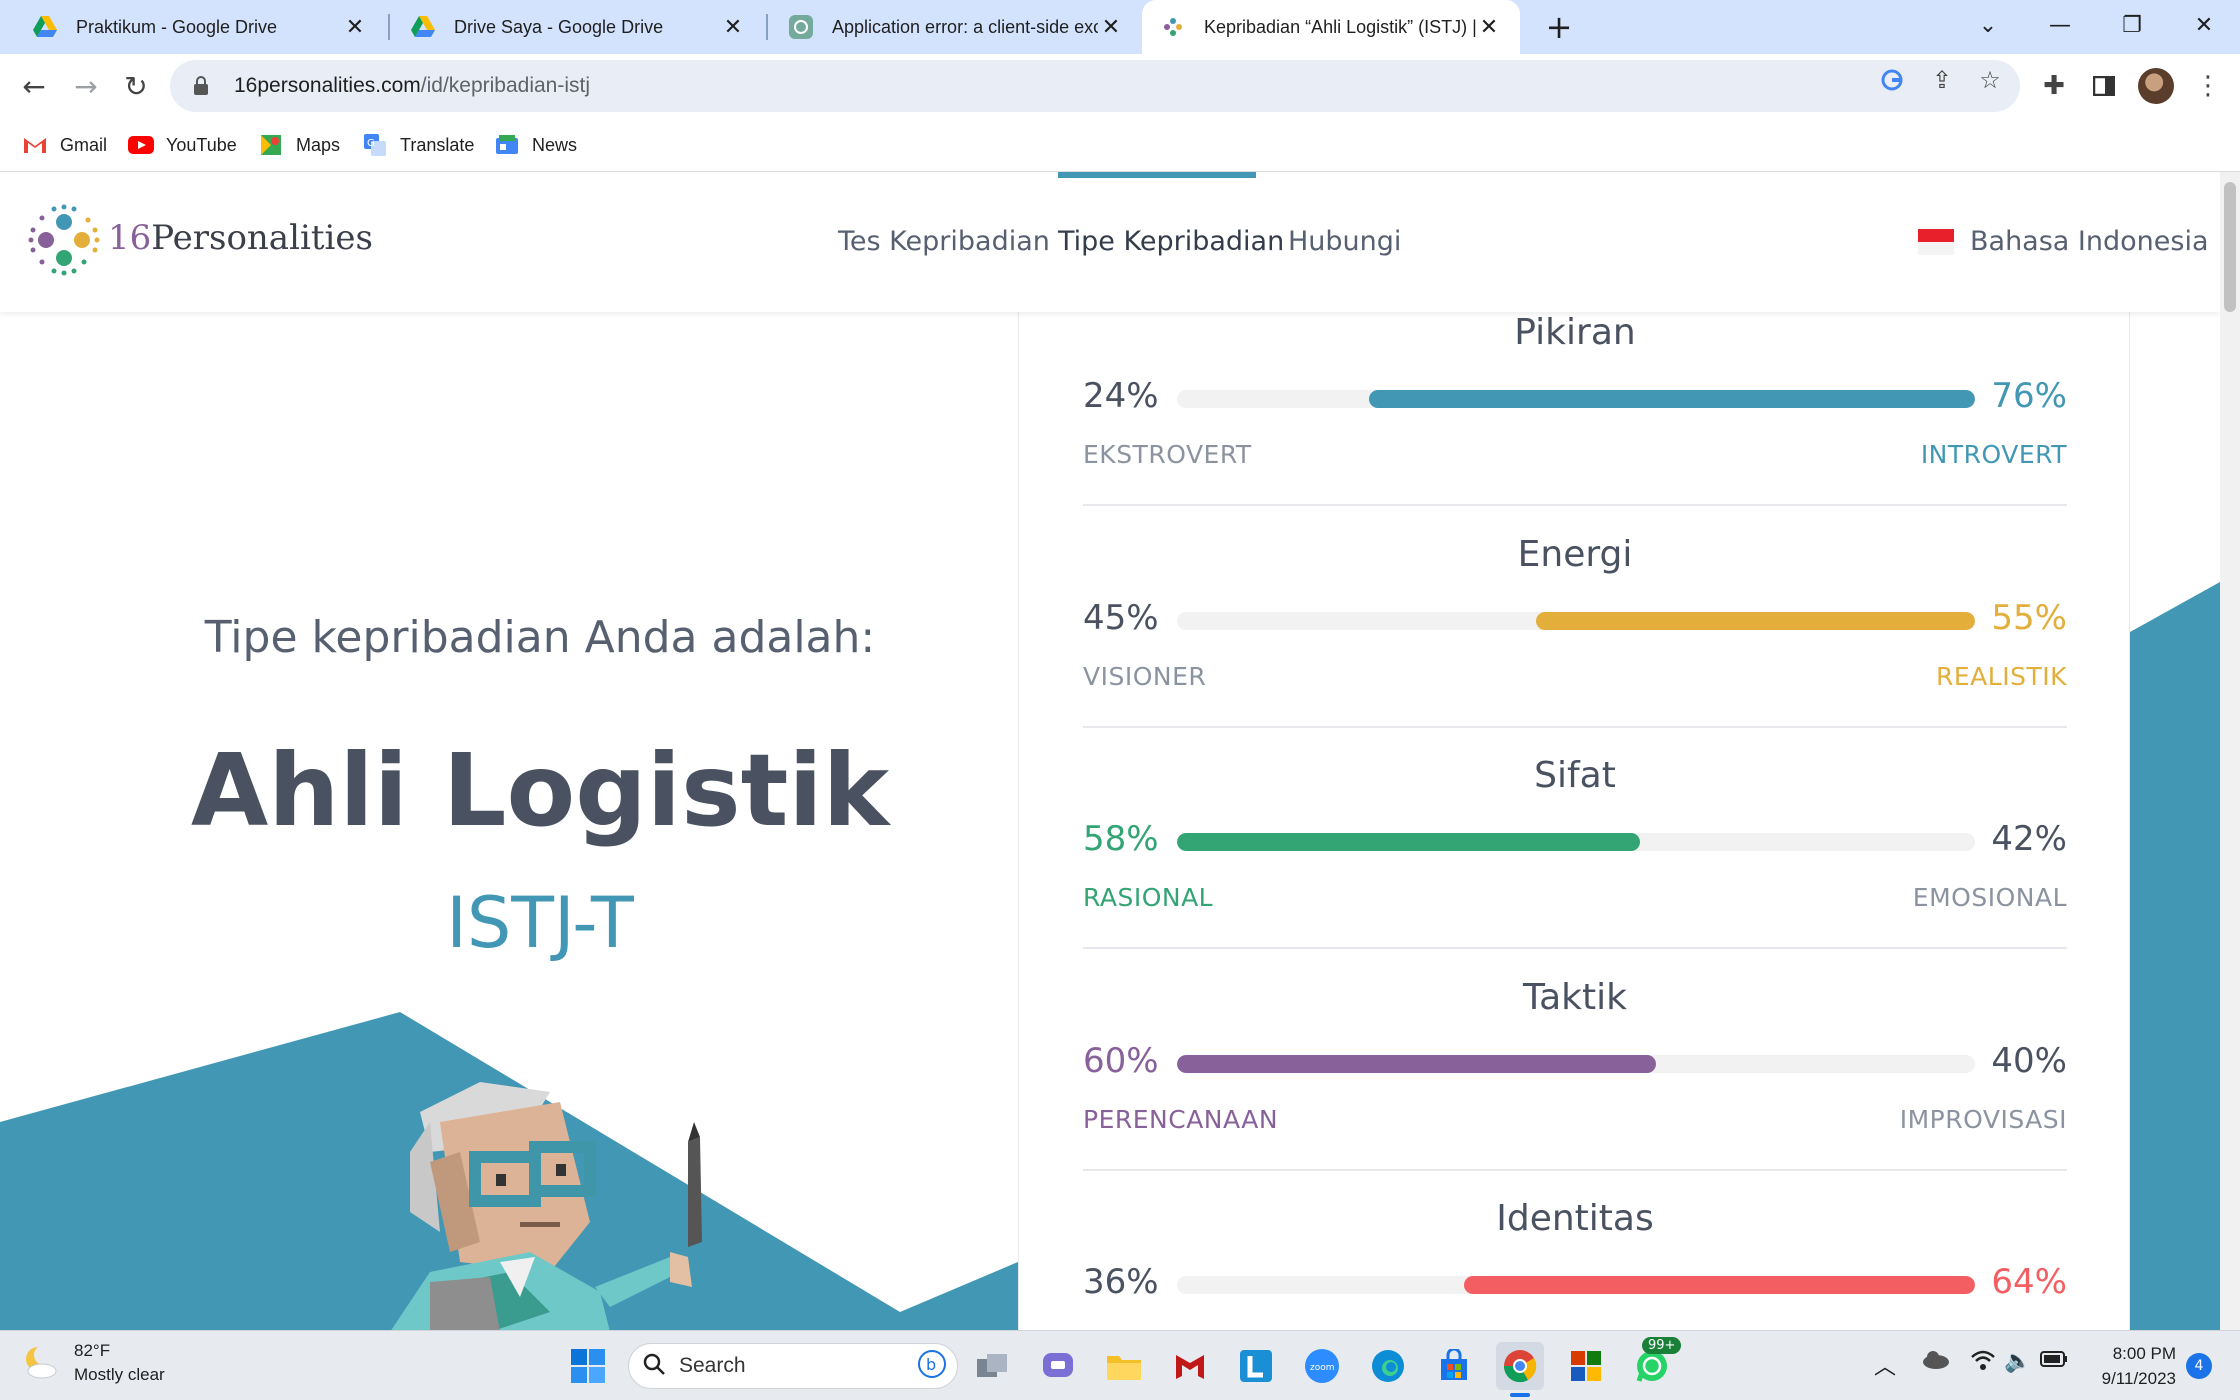  Describe the element at coordinates (92, 1363) in the screenshot. I see `weather-widget: 82°F Mostly clear` at that location.